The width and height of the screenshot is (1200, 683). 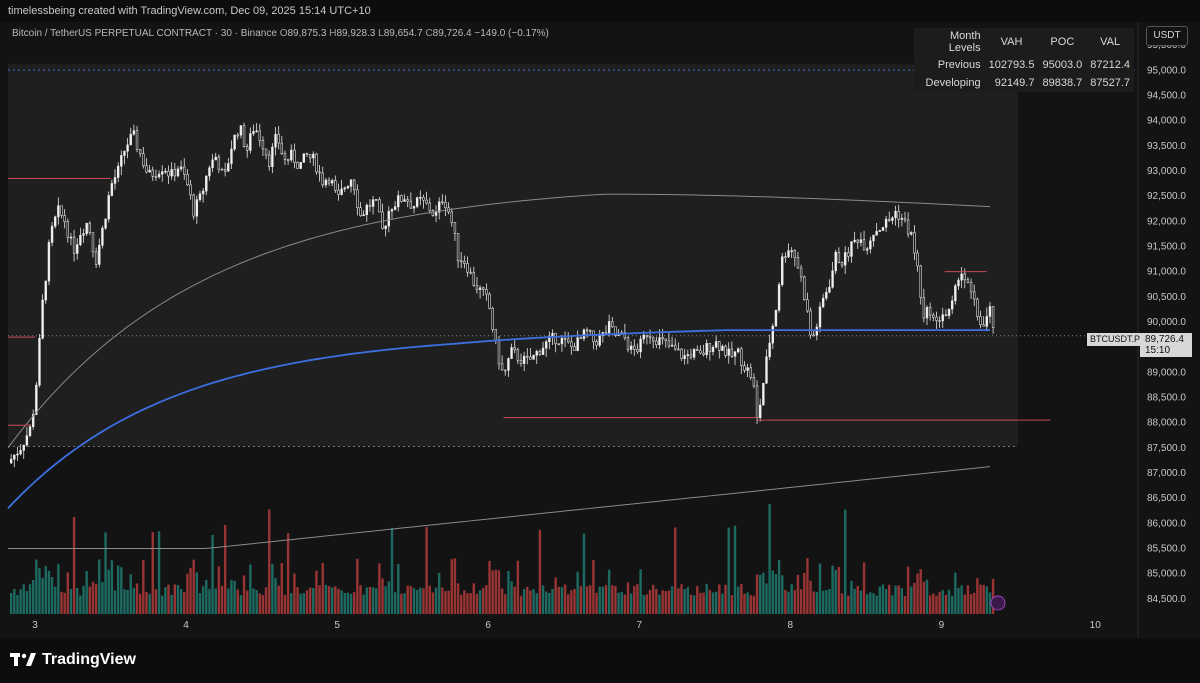 I want to click on lower-band-line, so click(x=499, y=508).